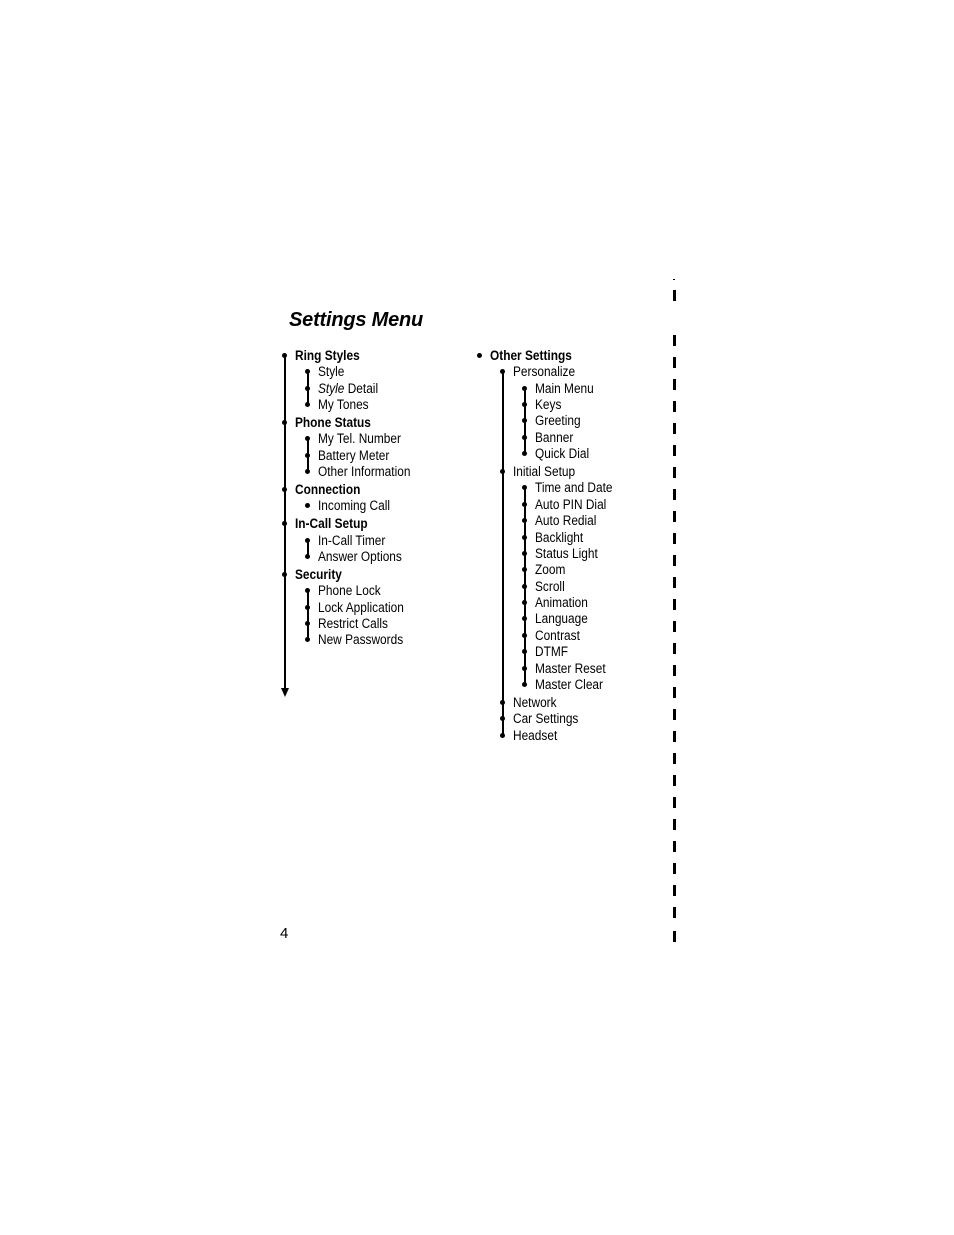 The width and height of the screenshot is (954, 1235). I want to click on menu-item-phone-status: Phone Status, so click(333, 422).